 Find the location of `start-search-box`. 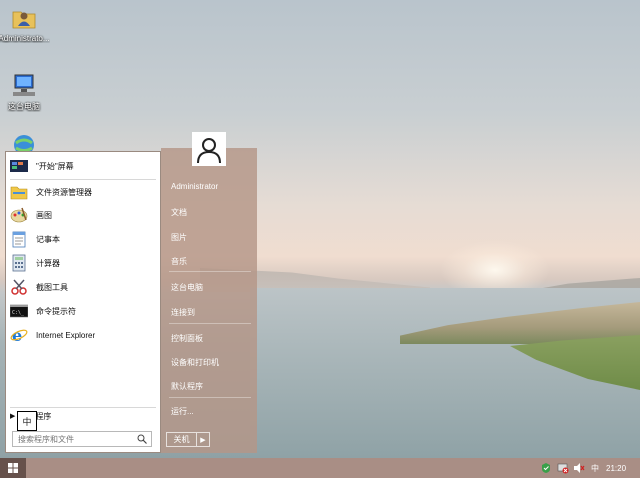

start-search-box is located at coordinates (82, 439).